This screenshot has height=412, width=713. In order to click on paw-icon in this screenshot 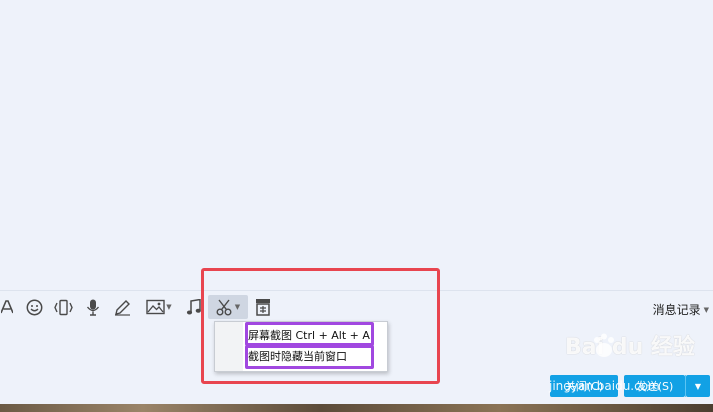, I will do `click(605, 347)`.